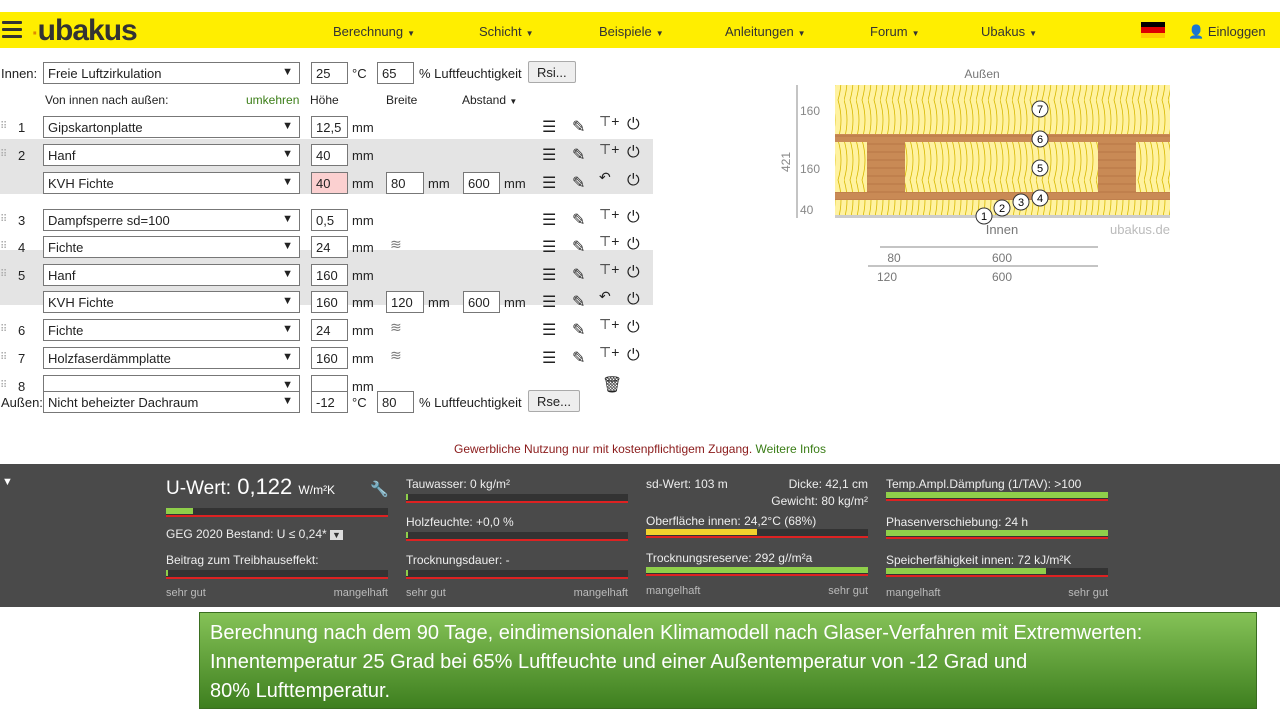 The image size is (1280, 720). Describe the element at coordinates (171, 358) in the screenshot. I see `material-select: Holzfaserdämmplatte ▼` at that location.